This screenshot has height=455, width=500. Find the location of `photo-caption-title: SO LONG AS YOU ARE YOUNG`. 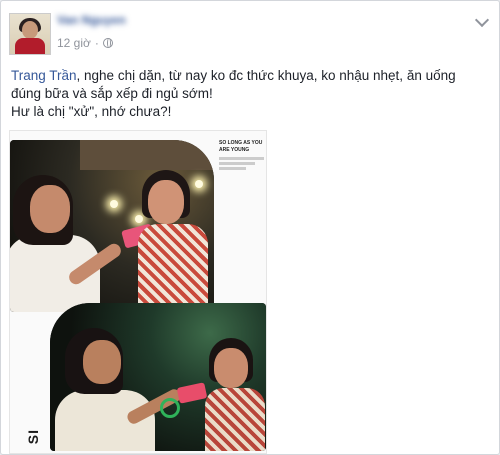

photo-caption-title: SO LONG AS YOU ARE YOUNG is located at coordinates (241, 146).